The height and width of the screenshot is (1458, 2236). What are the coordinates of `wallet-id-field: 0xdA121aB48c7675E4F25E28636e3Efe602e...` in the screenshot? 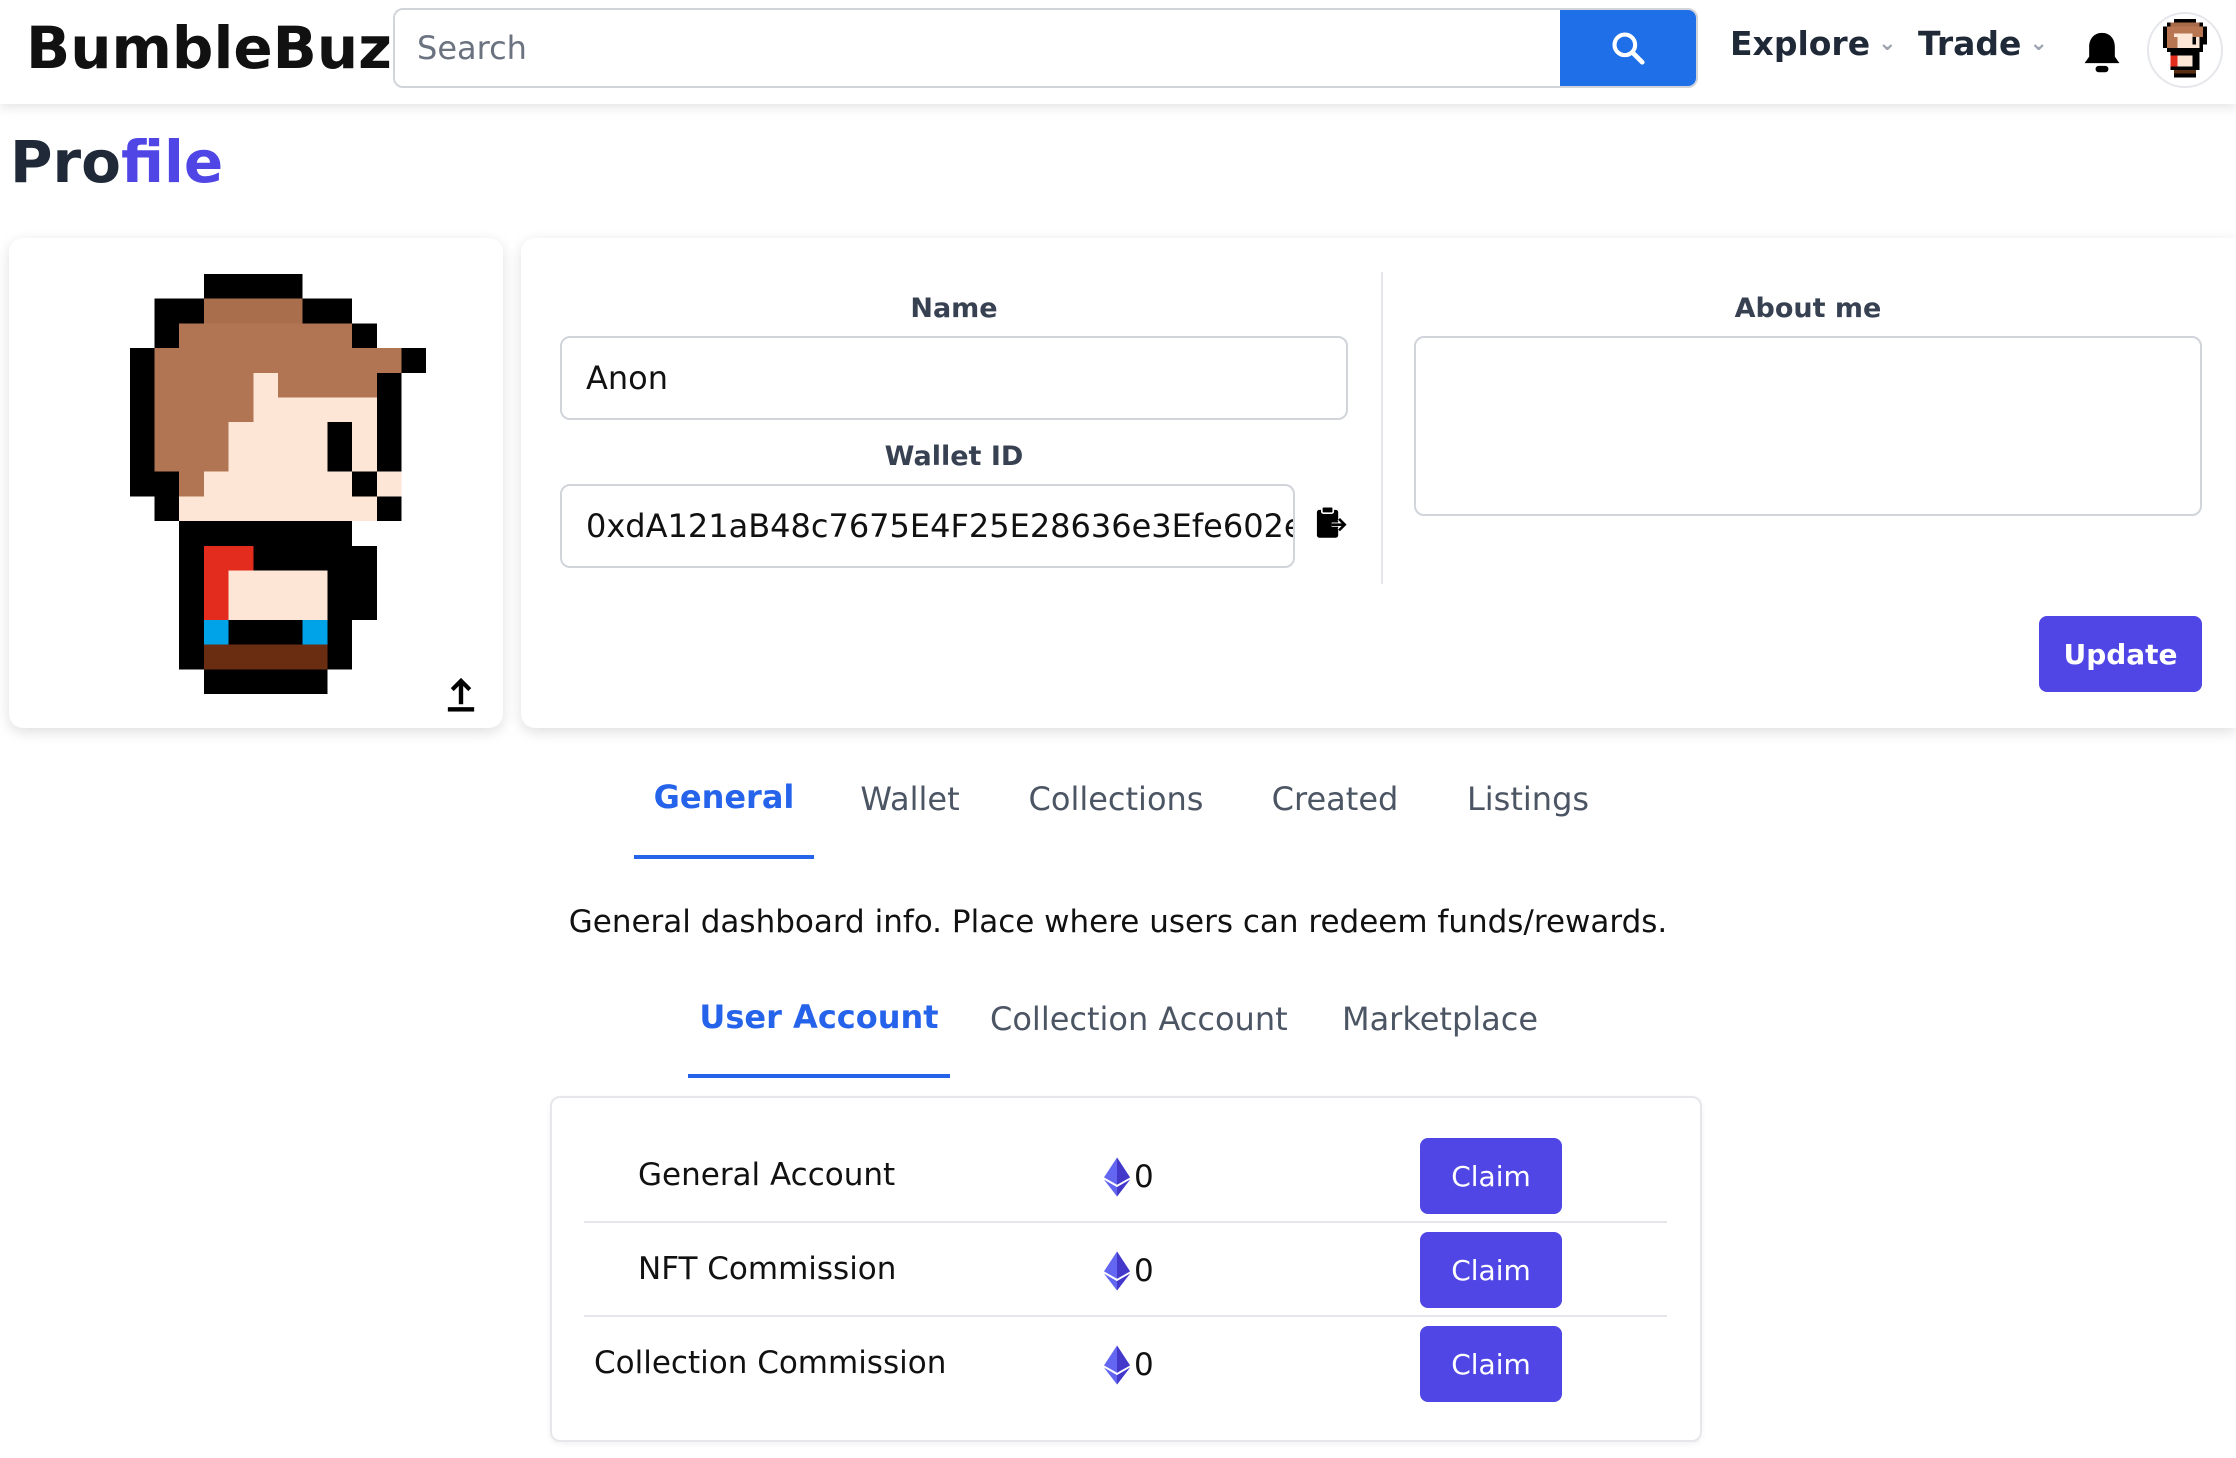 It's located at (927, 526).